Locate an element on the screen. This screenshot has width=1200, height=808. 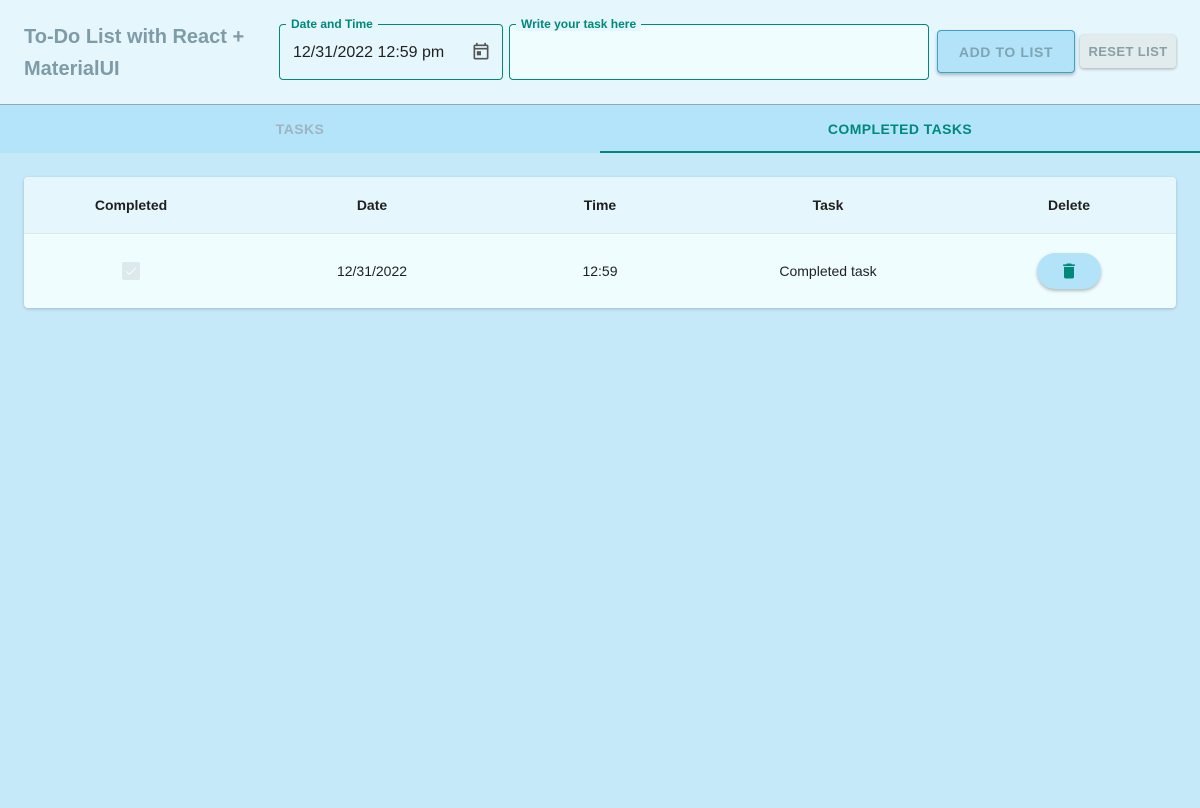
tab-tasks: TASKS is located at coordinates (300, 129).